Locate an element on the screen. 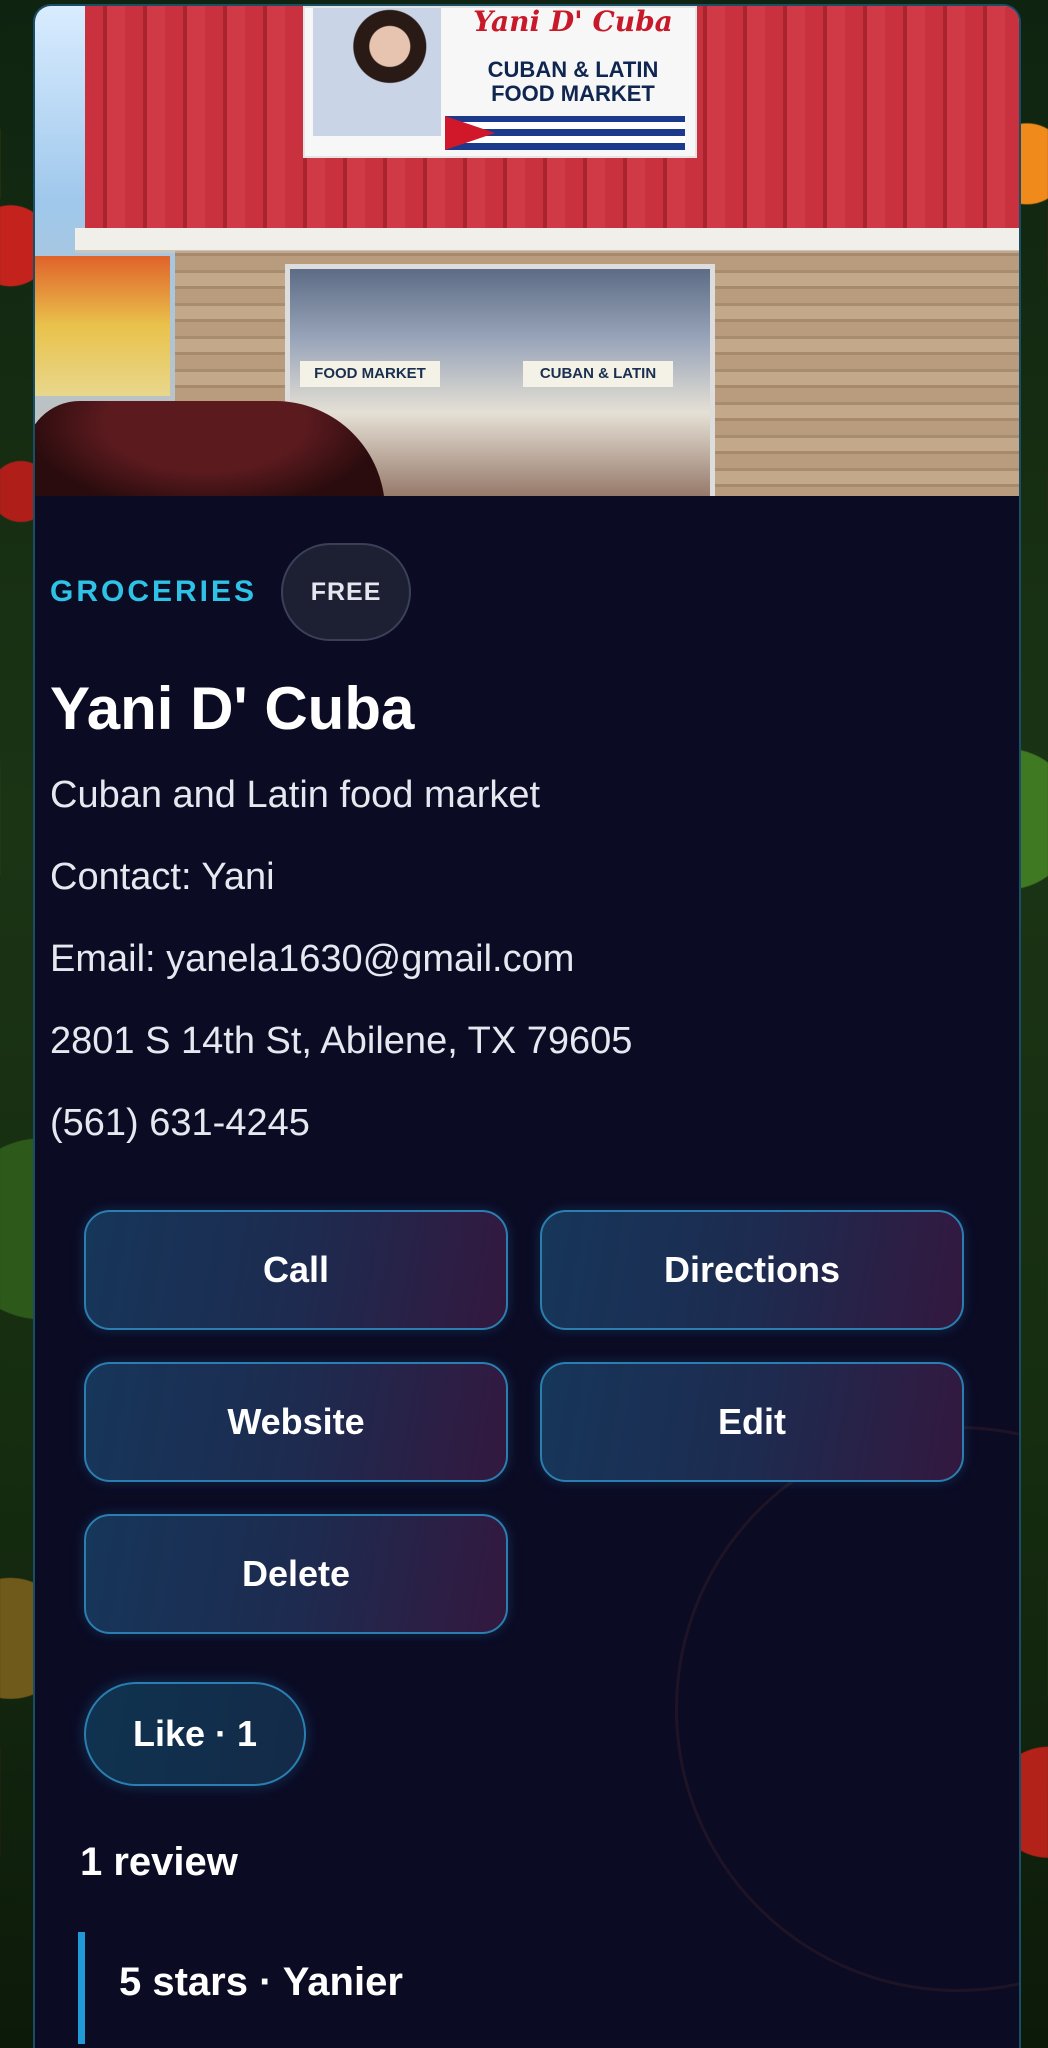 This screenshot has width=1048, height=2048. listing-phone: (561) 631-4245 is located at coordinates (180, 1123).